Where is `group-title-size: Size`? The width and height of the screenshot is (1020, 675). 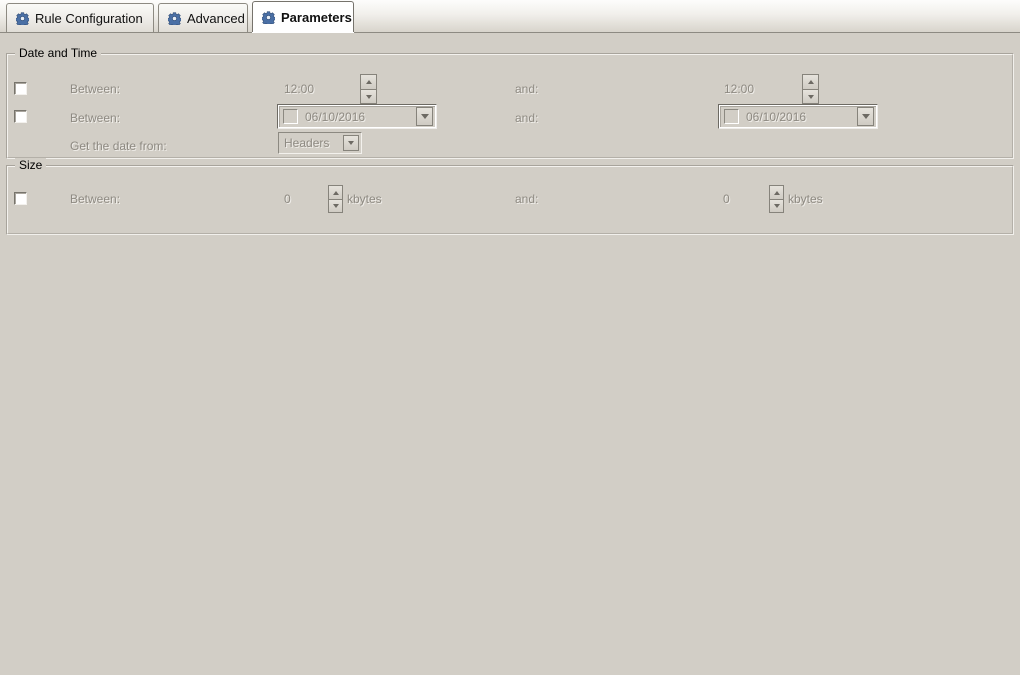 group-title-size: Size is located at coordinates (31, 165).